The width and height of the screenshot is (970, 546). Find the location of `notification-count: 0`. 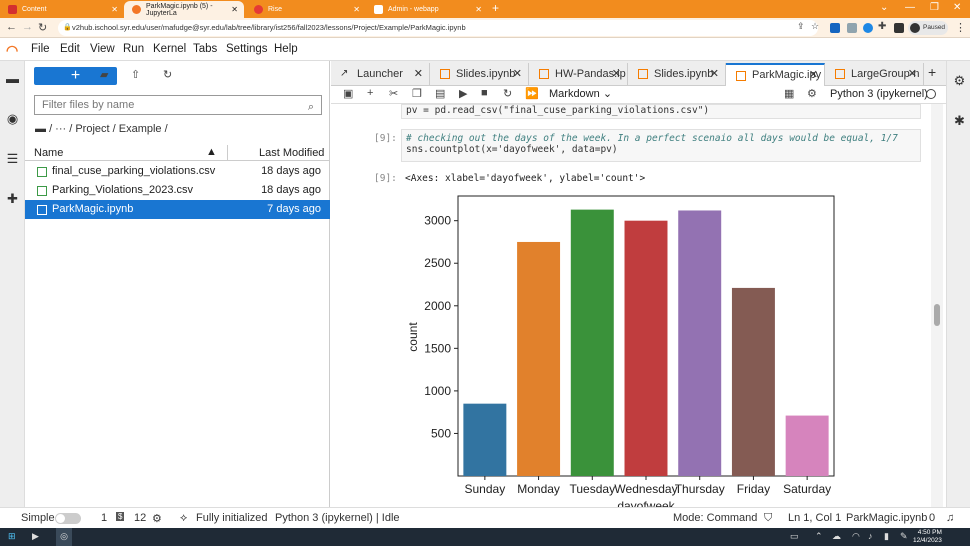

notification-count: 0 is located at coordinates (932, 518).